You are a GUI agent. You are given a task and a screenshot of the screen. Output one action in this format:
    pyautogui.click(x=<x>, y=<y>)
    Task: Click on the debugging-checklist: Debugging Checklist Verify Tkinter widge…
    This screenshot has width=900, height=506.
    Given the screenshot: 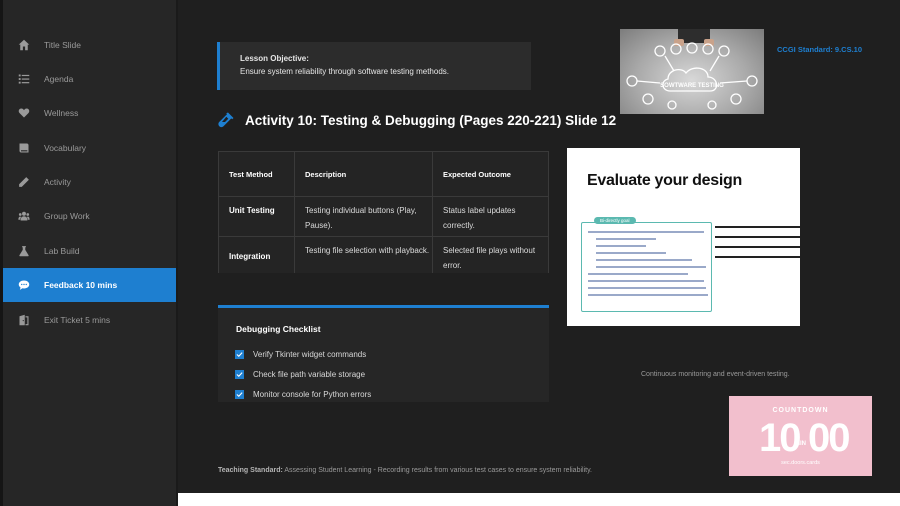 What is the action you would take?
    pyautogui.click(x=383, y=353)
    